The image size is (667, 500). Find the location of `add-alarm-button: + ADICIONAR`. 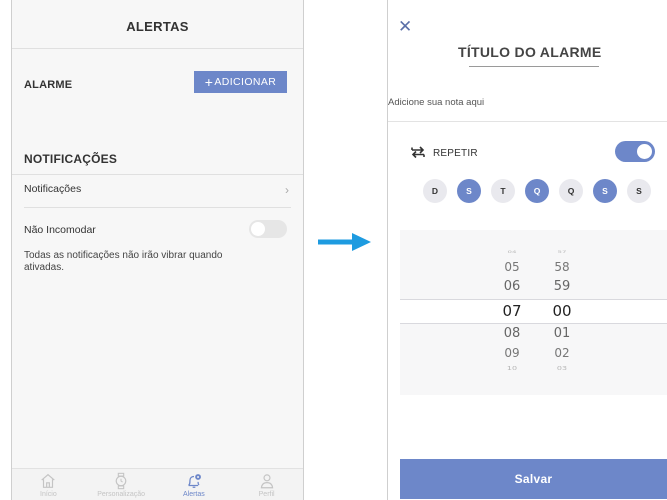

add-alarm-button: + ADICIONAR is located at coordinates (240, 82).